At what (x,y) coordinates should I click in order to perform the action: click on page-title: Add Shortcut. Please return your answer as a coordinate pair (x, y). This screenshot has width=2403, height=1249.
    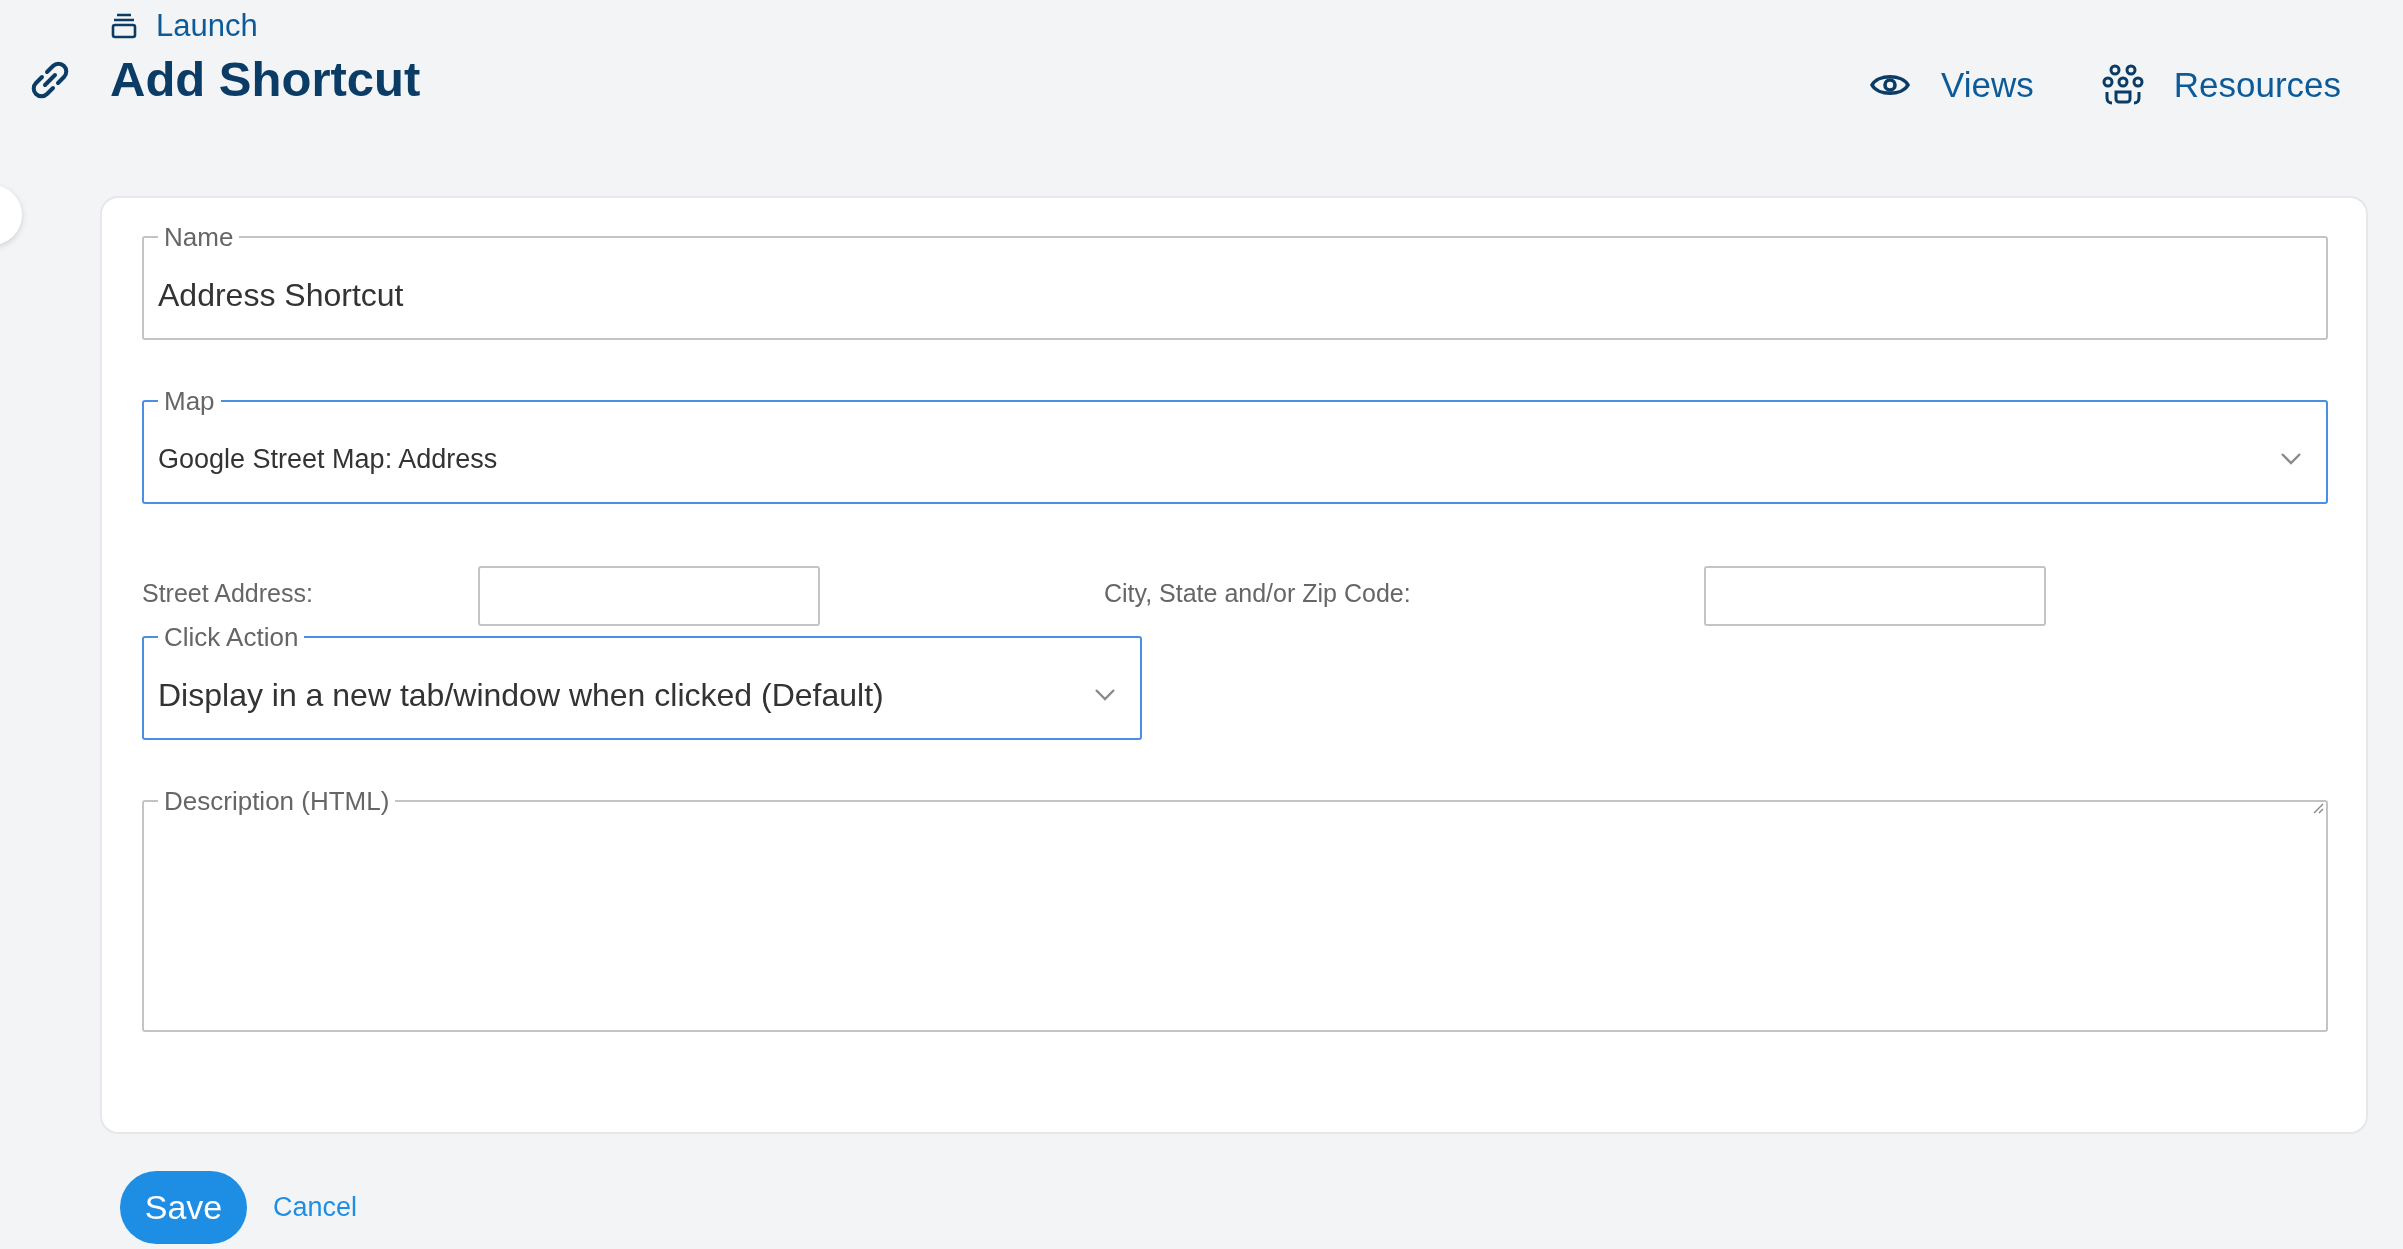
    Looking at the image, I should click on (265, 80).